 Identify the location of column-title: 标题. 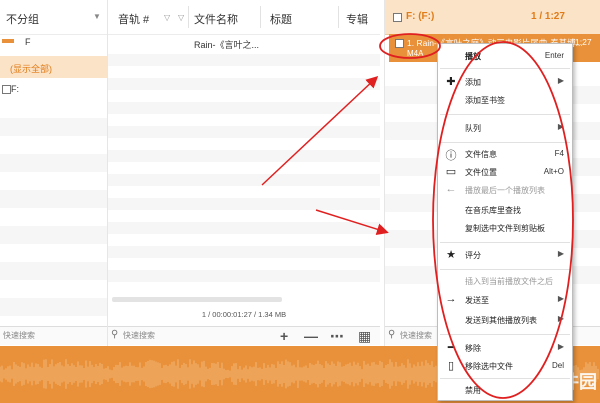
(281, 19).